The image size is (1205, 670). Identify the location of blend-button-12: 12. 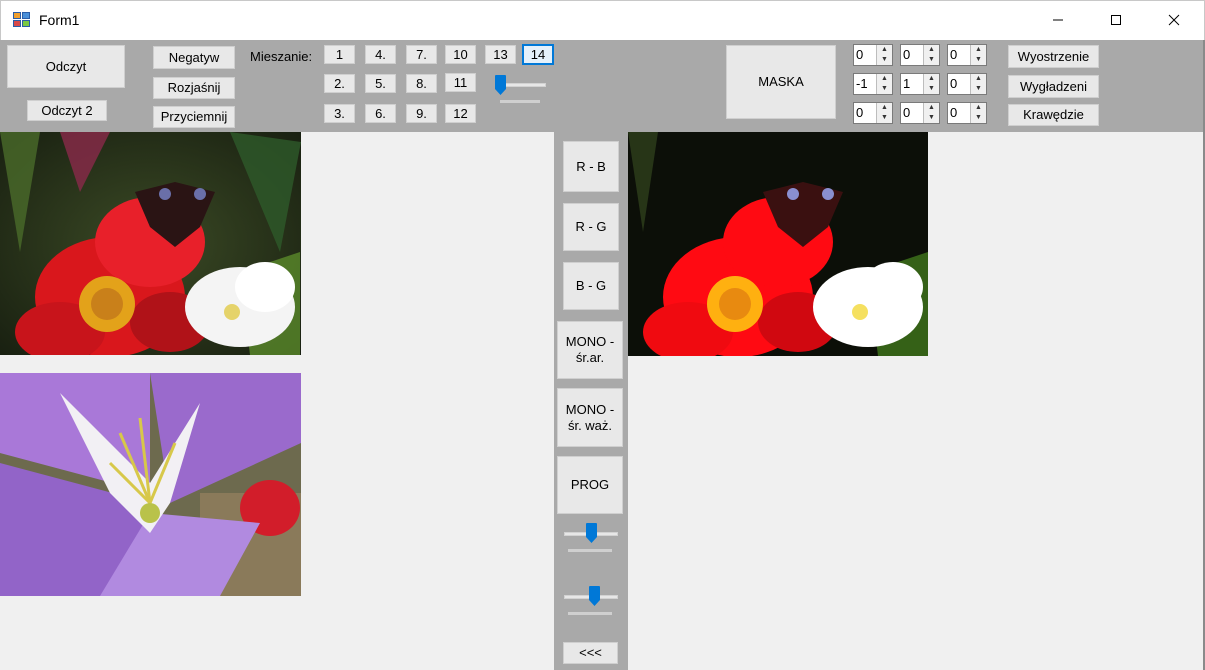
(460, 113).